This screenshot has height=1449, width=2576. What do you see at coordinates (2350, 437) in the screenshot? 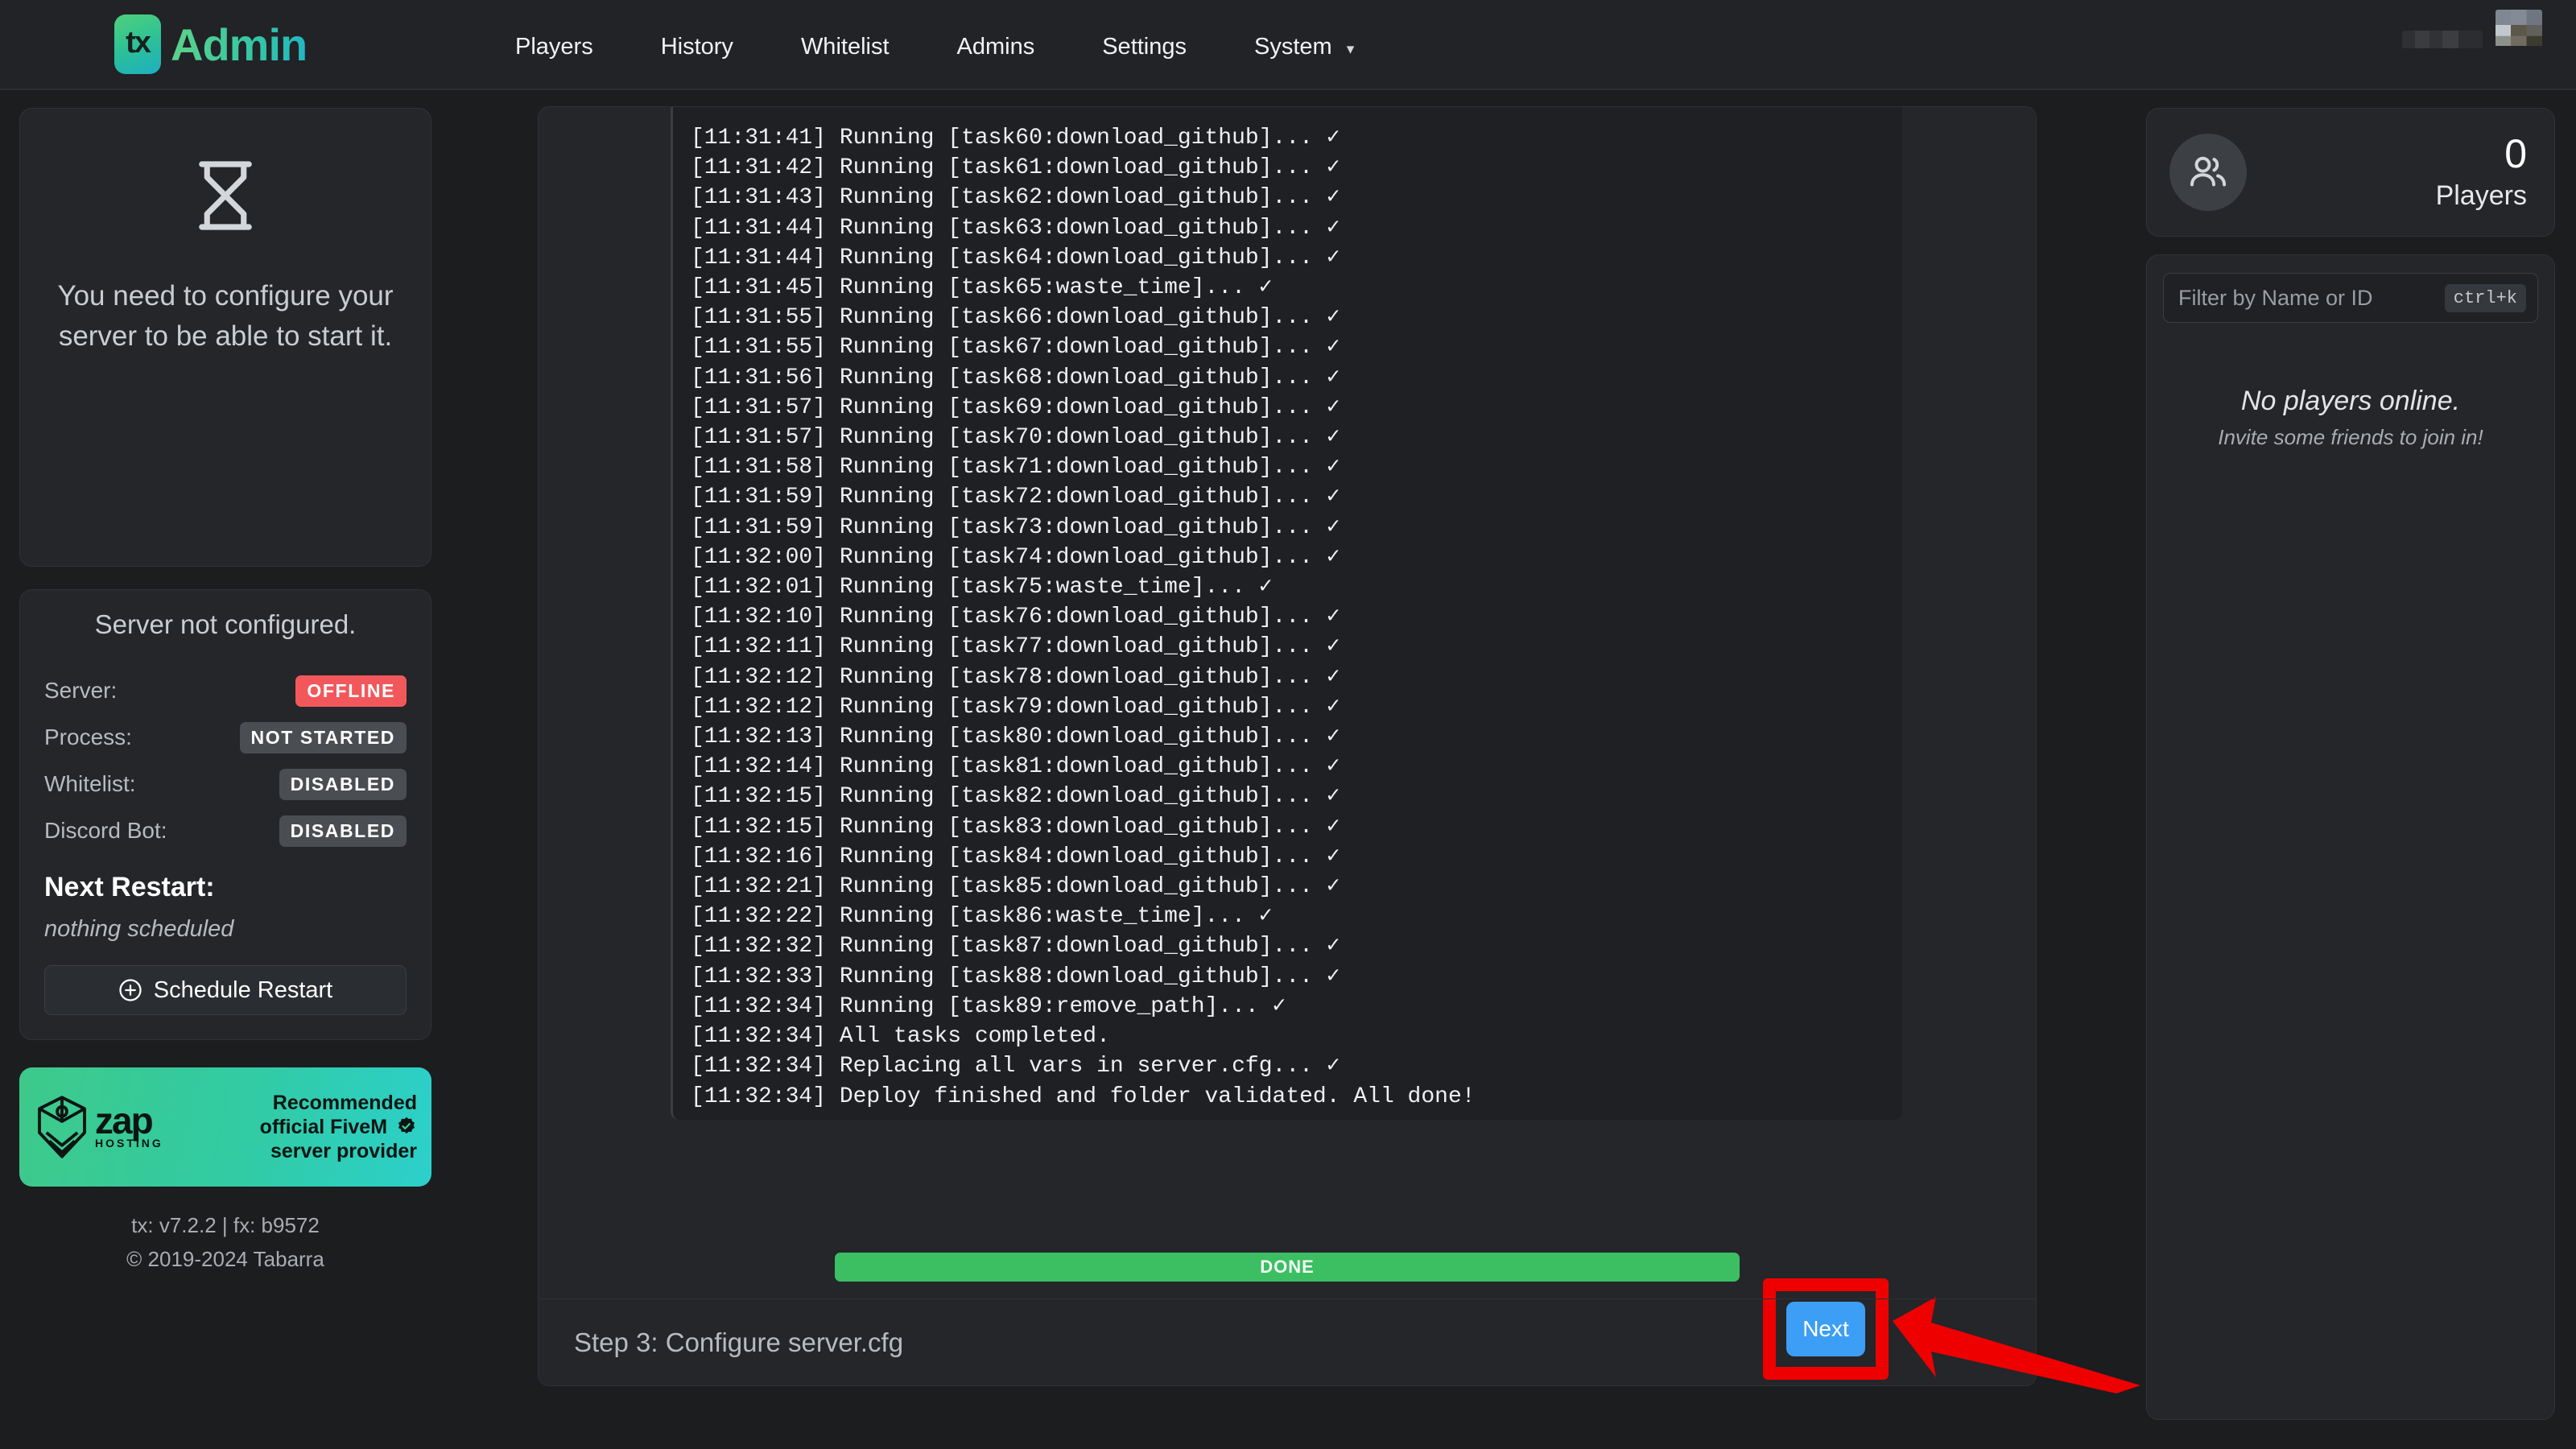
I see `no-players-subtitle: Invite some friends to join in!` at bounding box center [2350, 437].